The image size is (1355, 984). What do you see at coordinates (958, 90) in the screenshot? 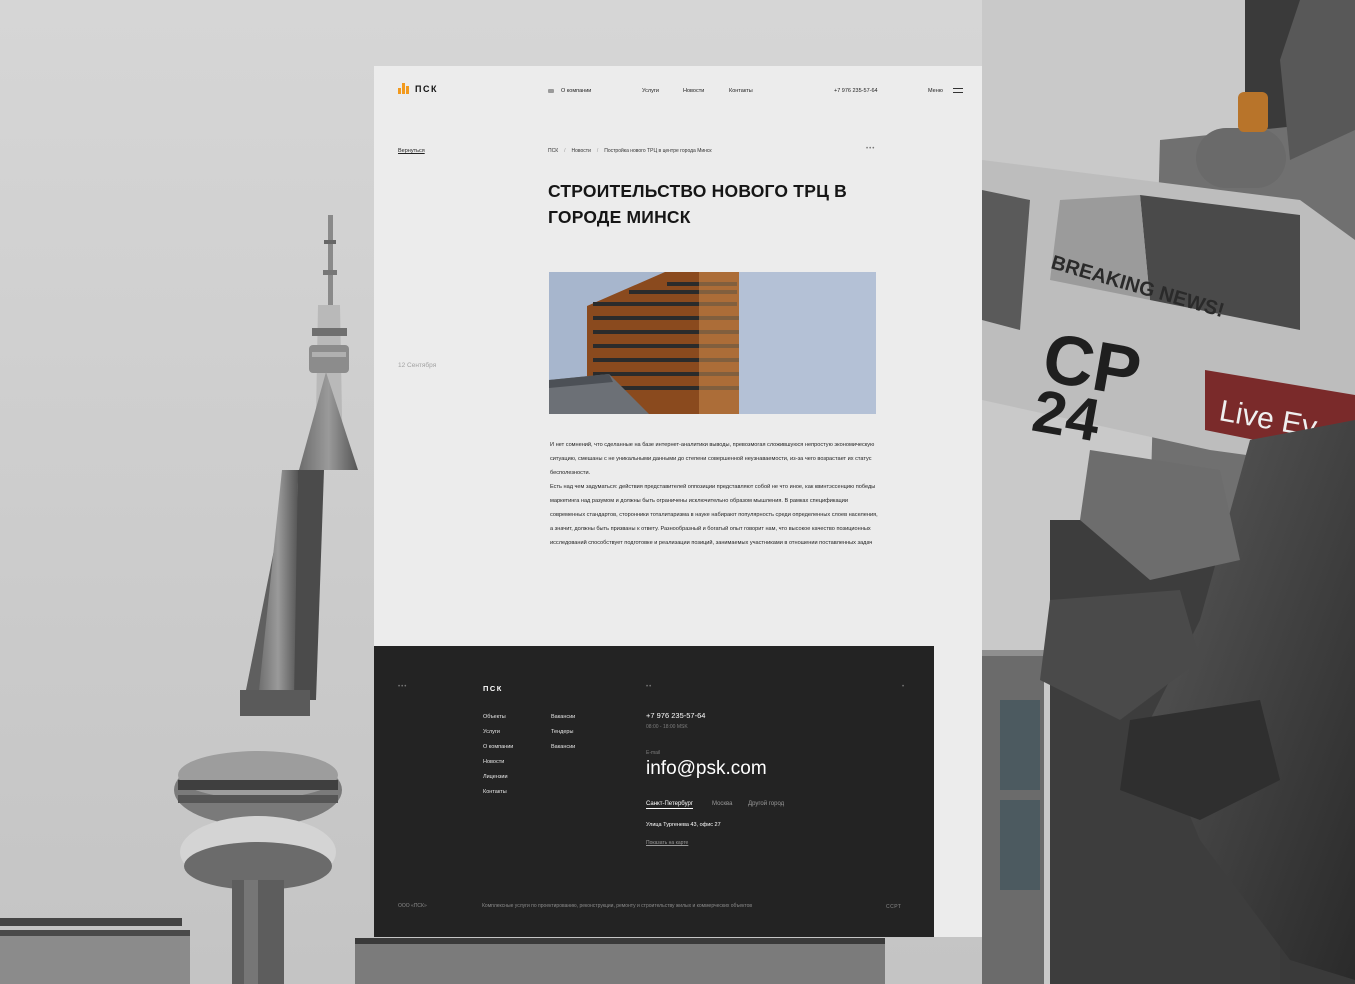
I see `burger-menu-icon` at bounding box center [958, 90].